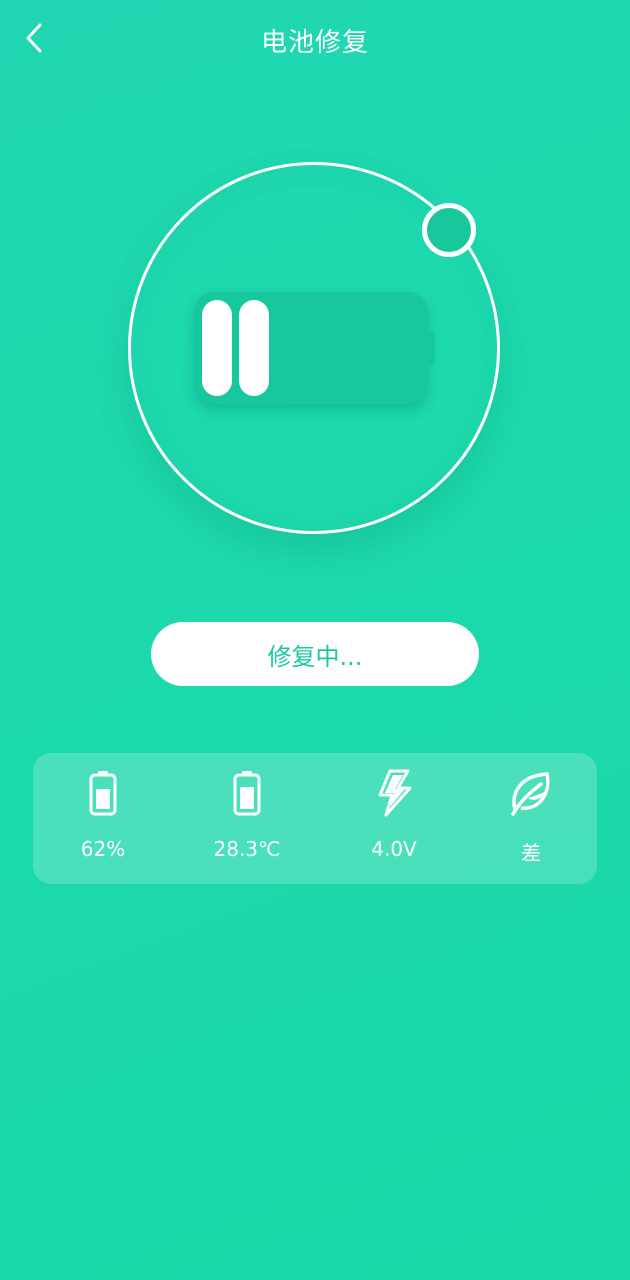 The width and height of the screenshot is (630, 1280). What do you see at coordinates (314, 43) in the screenshot?
I see `page-title: 电池修复` at bounding box center [314, 43].